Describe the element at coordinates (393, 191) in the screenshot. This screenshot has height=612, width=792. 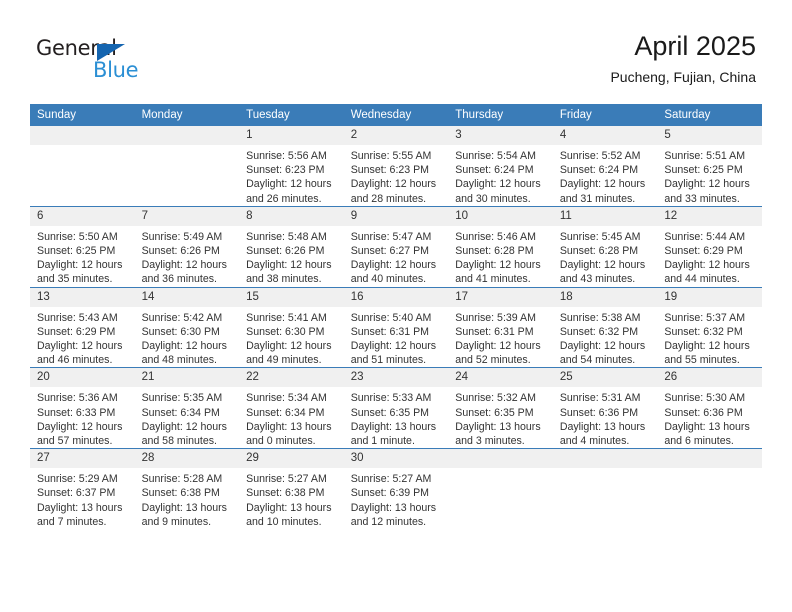
I see `day-daylight-text: Daylight: 12 hours and 28 minutes.` at that location.